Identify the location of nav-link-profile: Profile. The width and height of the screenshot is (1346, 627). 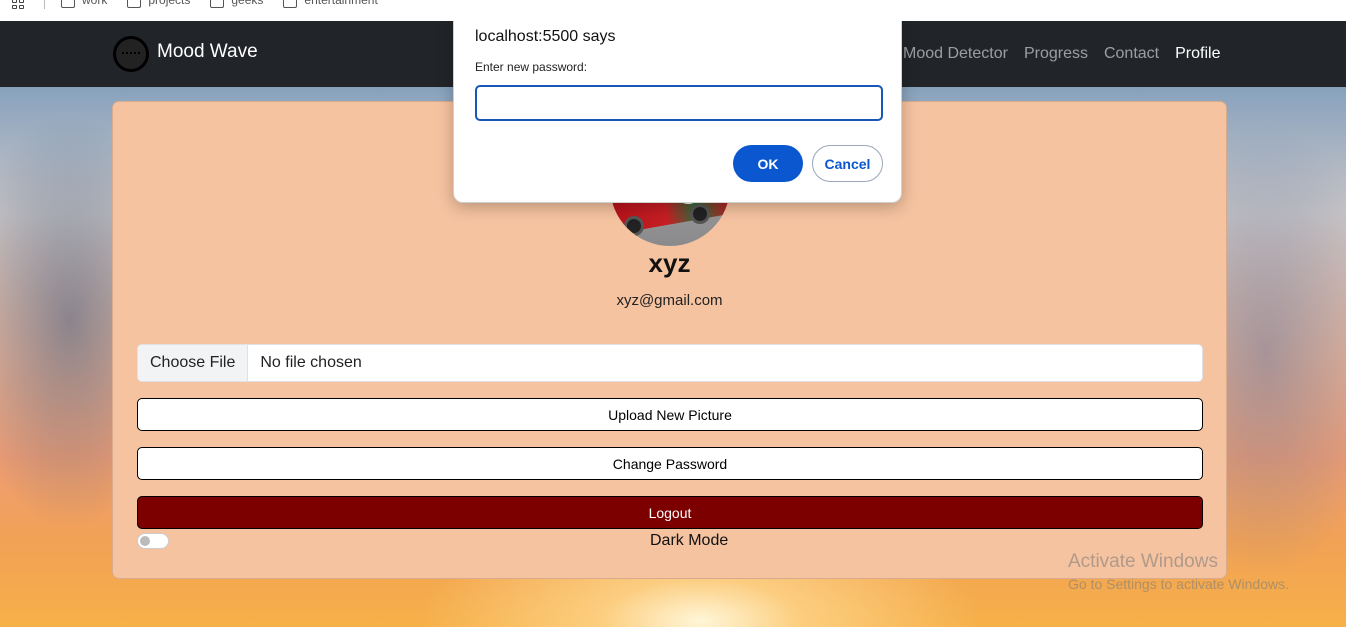
(1197, 54).